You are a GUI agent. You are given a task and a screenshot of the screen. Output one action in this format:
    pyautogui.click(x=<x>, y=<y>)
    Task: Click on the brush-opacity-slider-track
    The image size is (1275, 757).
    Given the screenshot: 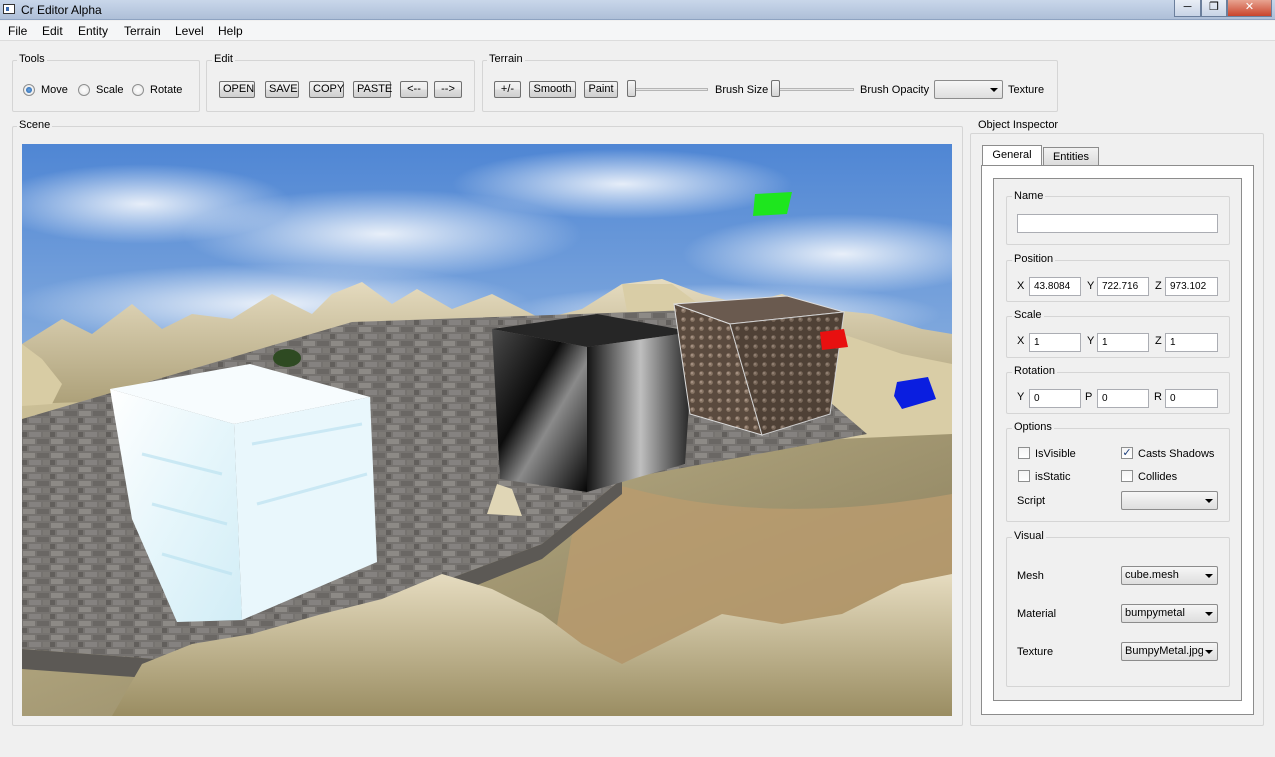 What is the action you would take?
    pyautogui.click(x=813, y=89)
    